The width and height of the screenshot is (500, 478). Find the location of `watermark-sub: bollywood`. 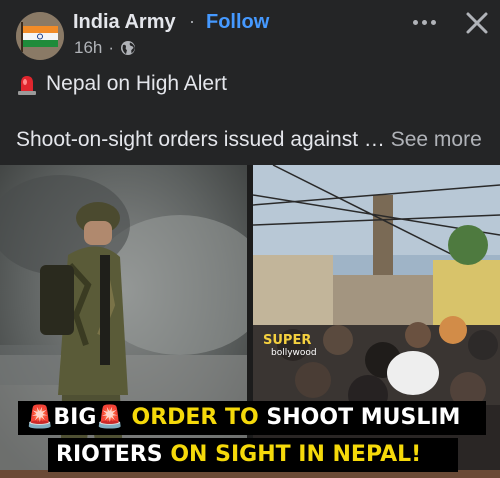

watermark-sub: bollywood is located at coordinates (294, 353).